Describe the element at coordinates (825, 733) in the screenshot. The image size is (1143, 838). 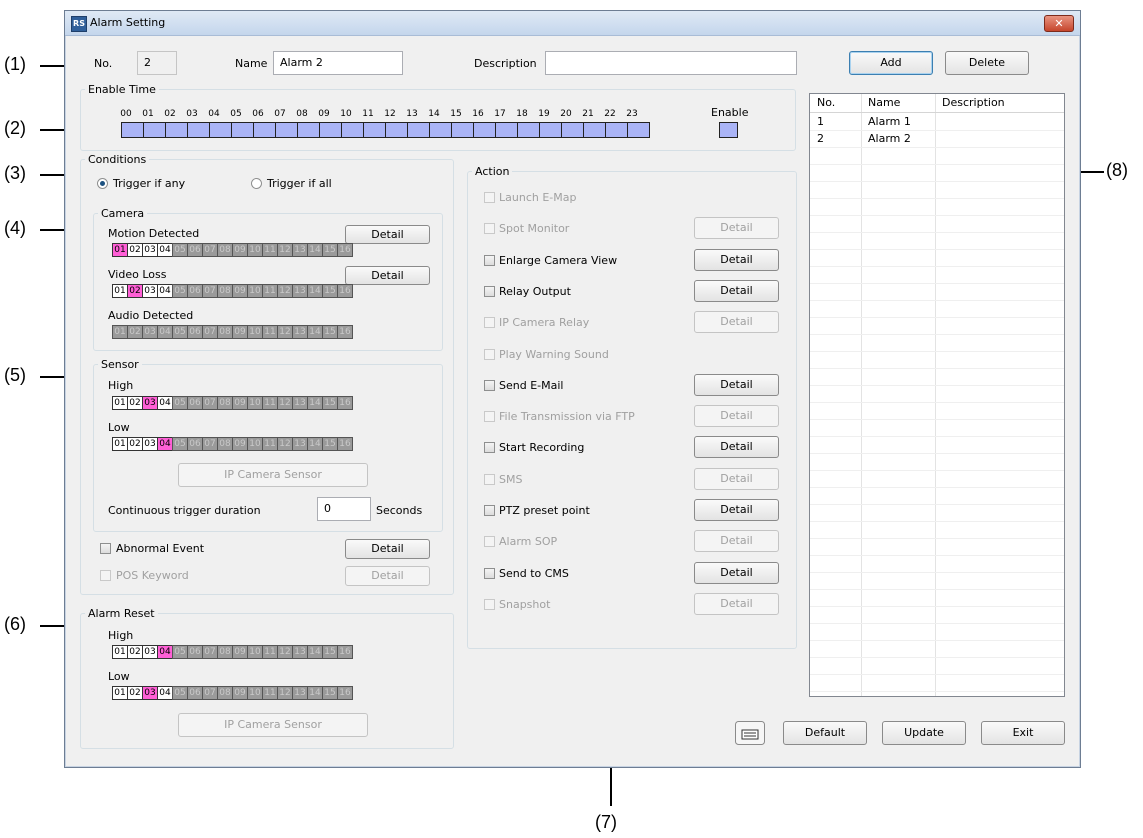
I see `default-button: Default` at that location.